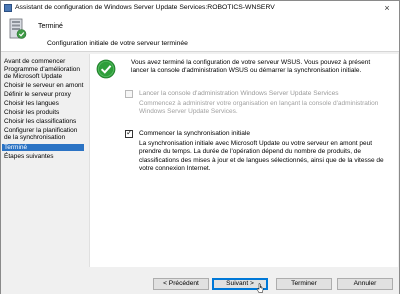  What do you see at coordinates (35, 61) in the screenshot?
I see `nav-item-label: Avant de commencer` at bounding box center [35, 61].